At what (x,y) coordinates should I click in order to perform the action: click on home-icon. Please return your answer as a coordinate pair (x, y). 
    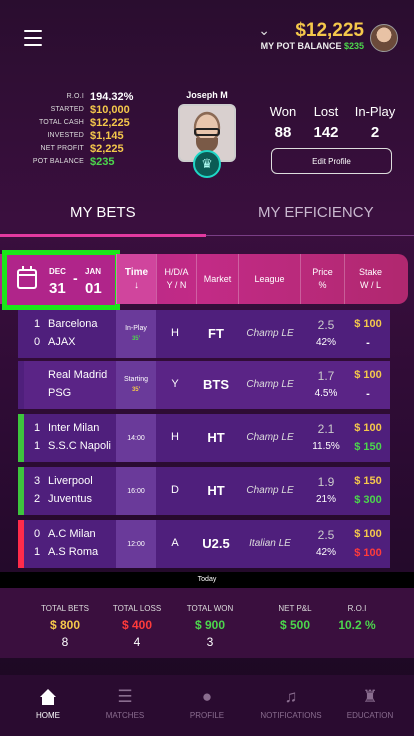
    Looking at the image, I should click on (48, 697).